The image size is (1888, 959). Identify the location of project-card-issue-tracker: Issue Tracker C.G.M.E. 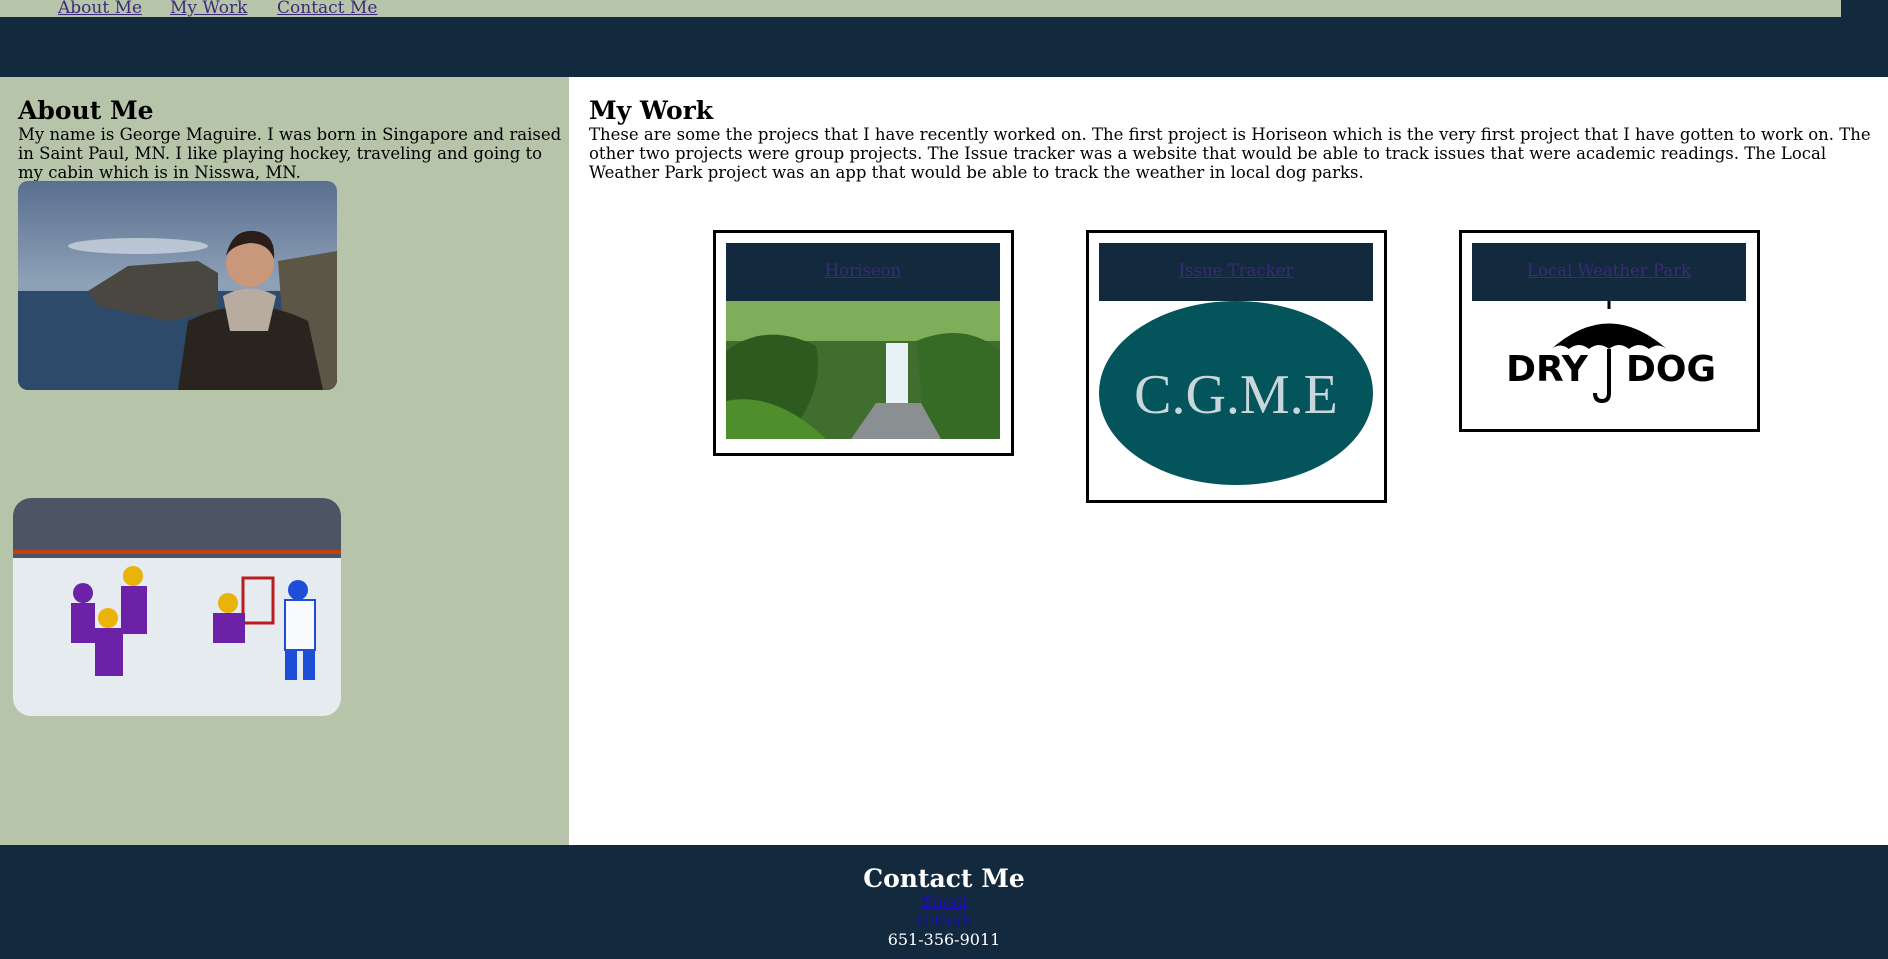
(1236, 366).